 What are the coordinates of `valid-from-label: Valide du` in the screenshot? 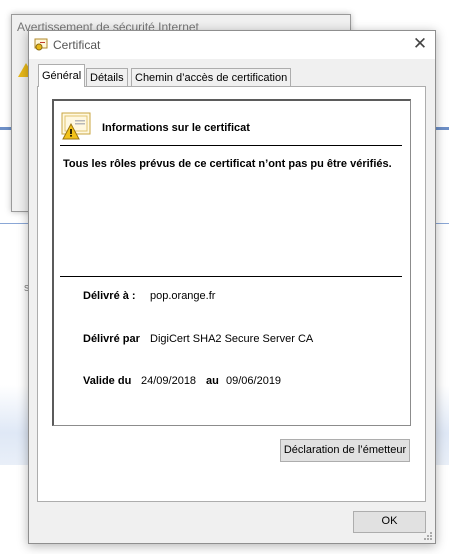 It's located at (107, 381).